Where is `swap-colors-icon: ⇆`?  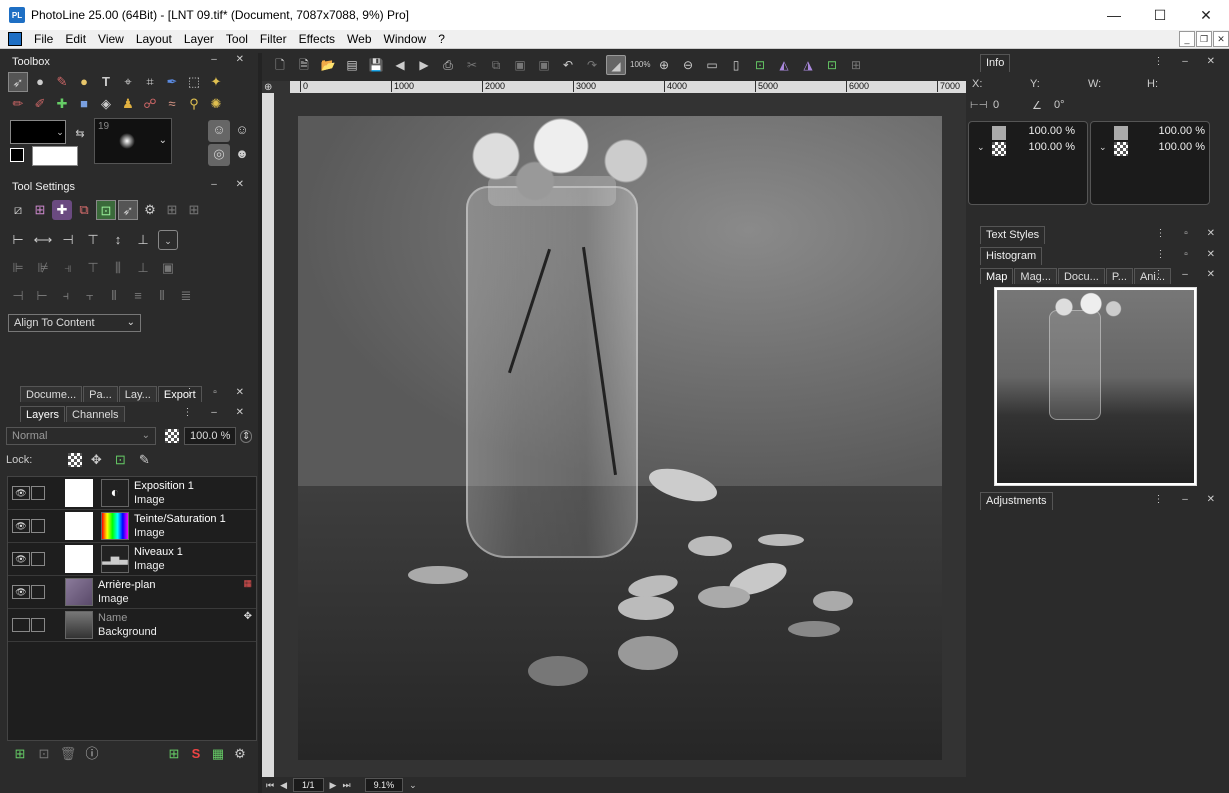 swap-colors-icon: ⇆ is located at coordinates (80, 134).